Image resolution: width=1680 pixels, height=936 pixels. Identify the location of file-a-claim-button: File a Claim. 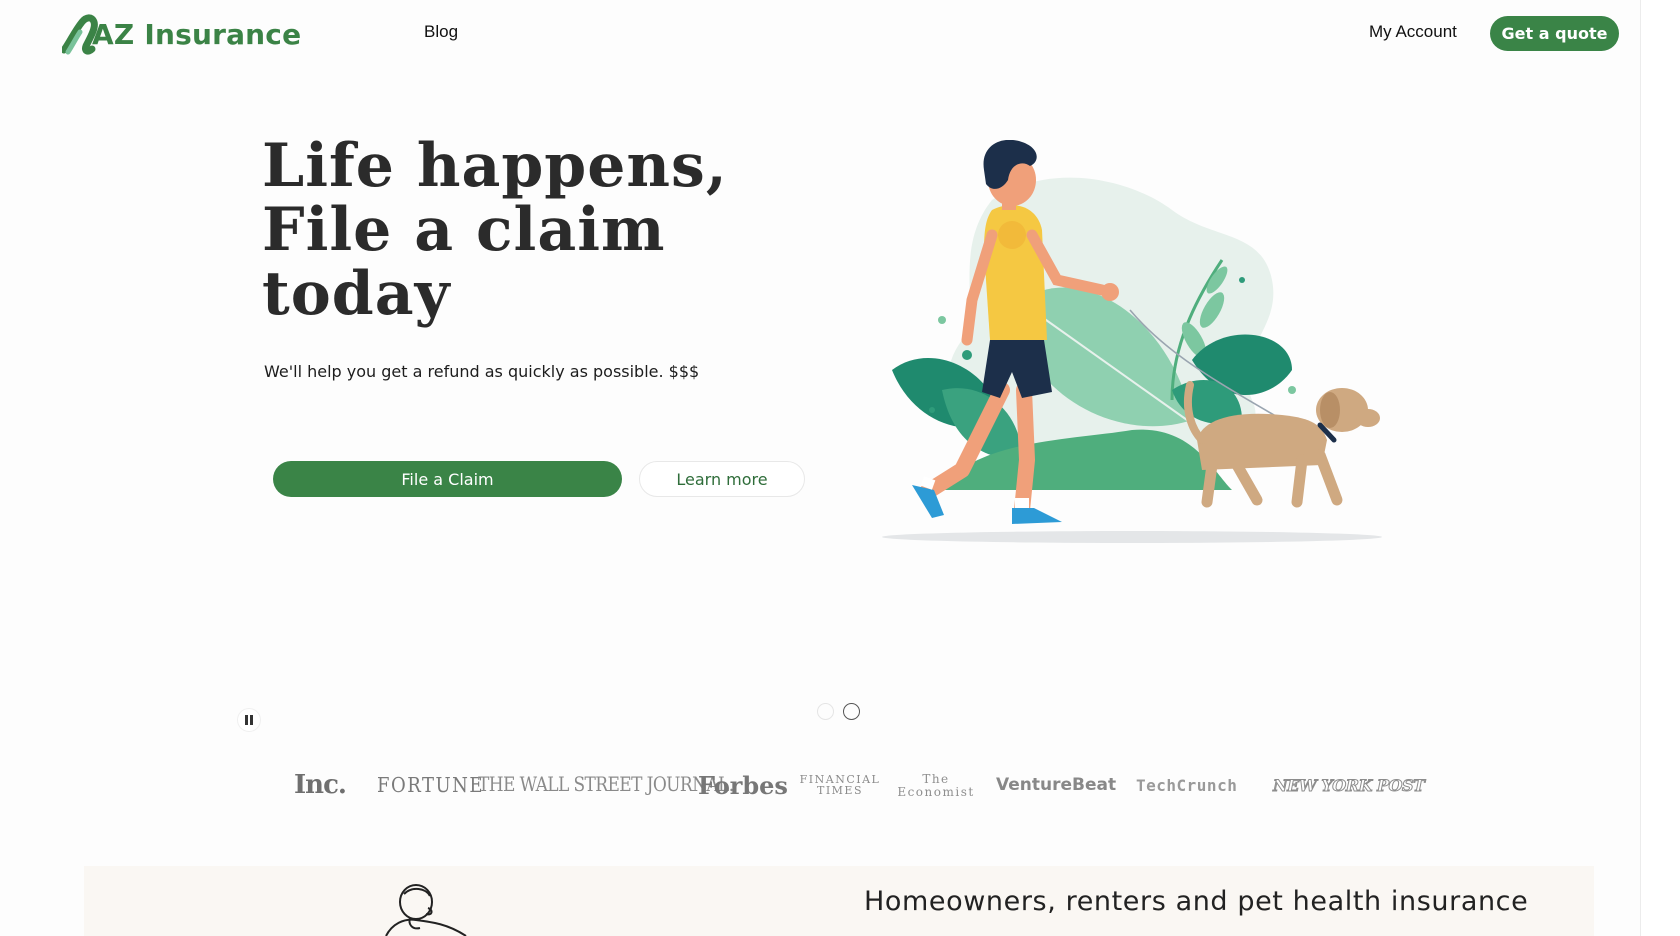
(447, 479).